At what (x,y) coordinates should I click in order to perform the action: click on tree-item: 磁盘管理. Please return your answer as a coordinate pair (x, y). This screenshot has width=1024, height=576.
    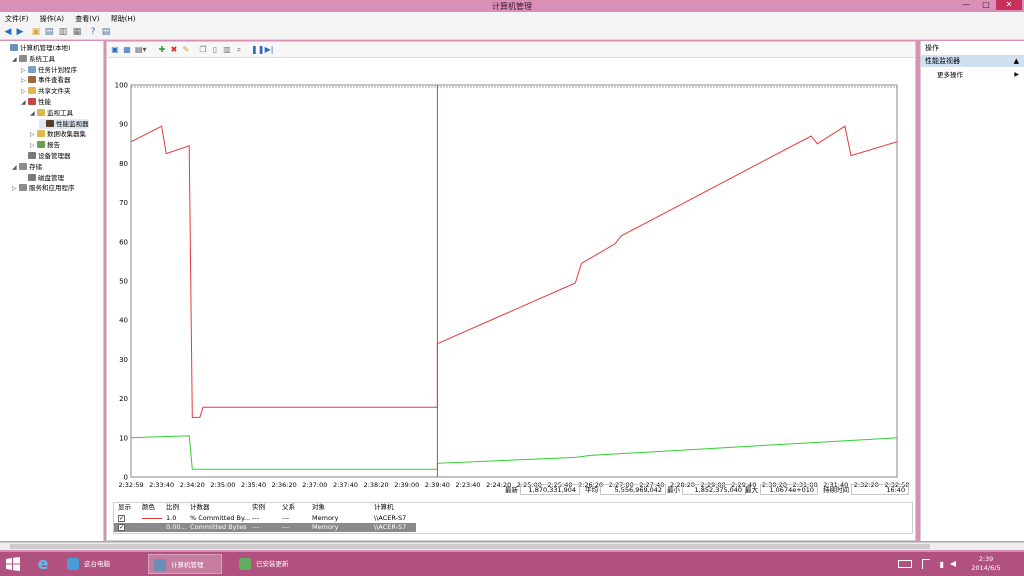
    Looking at the image, I should click on (42, 178).